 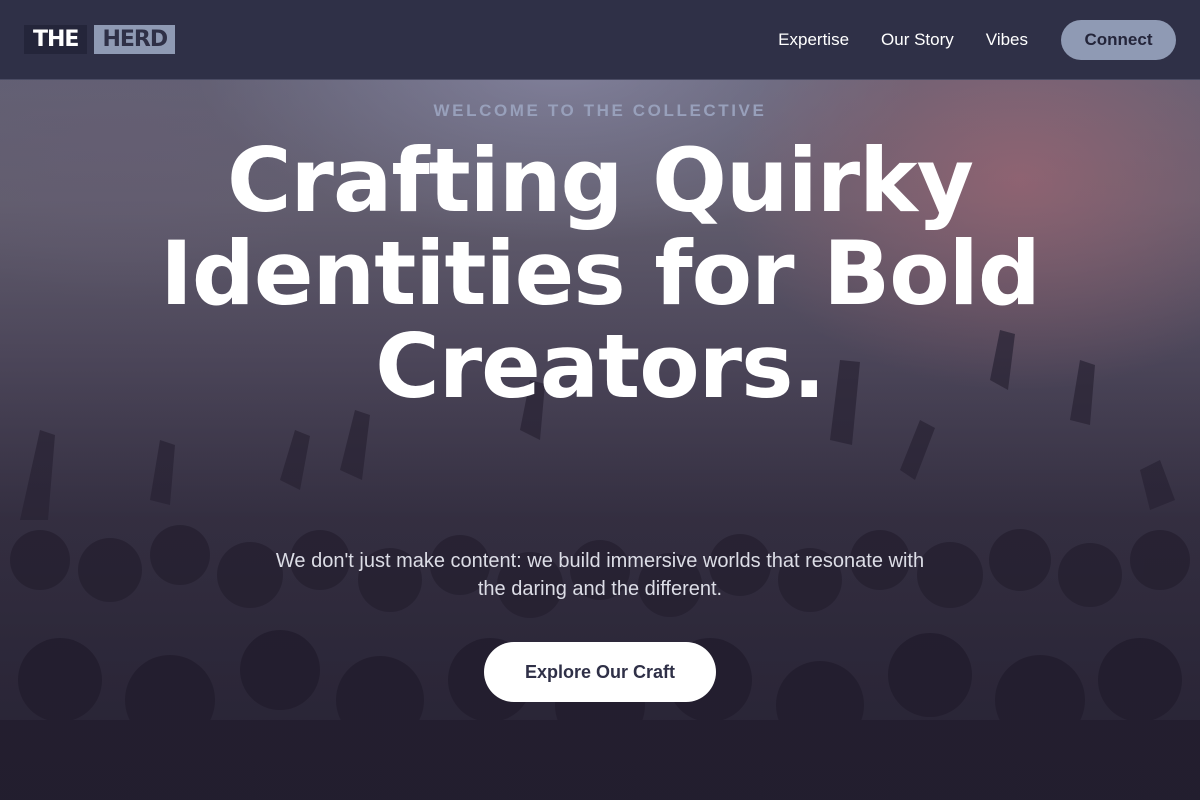 What do you see at coordinates (135, 39) in the screenshot?
I see `logo-herd: HERD` at bounding box center [135, 39].